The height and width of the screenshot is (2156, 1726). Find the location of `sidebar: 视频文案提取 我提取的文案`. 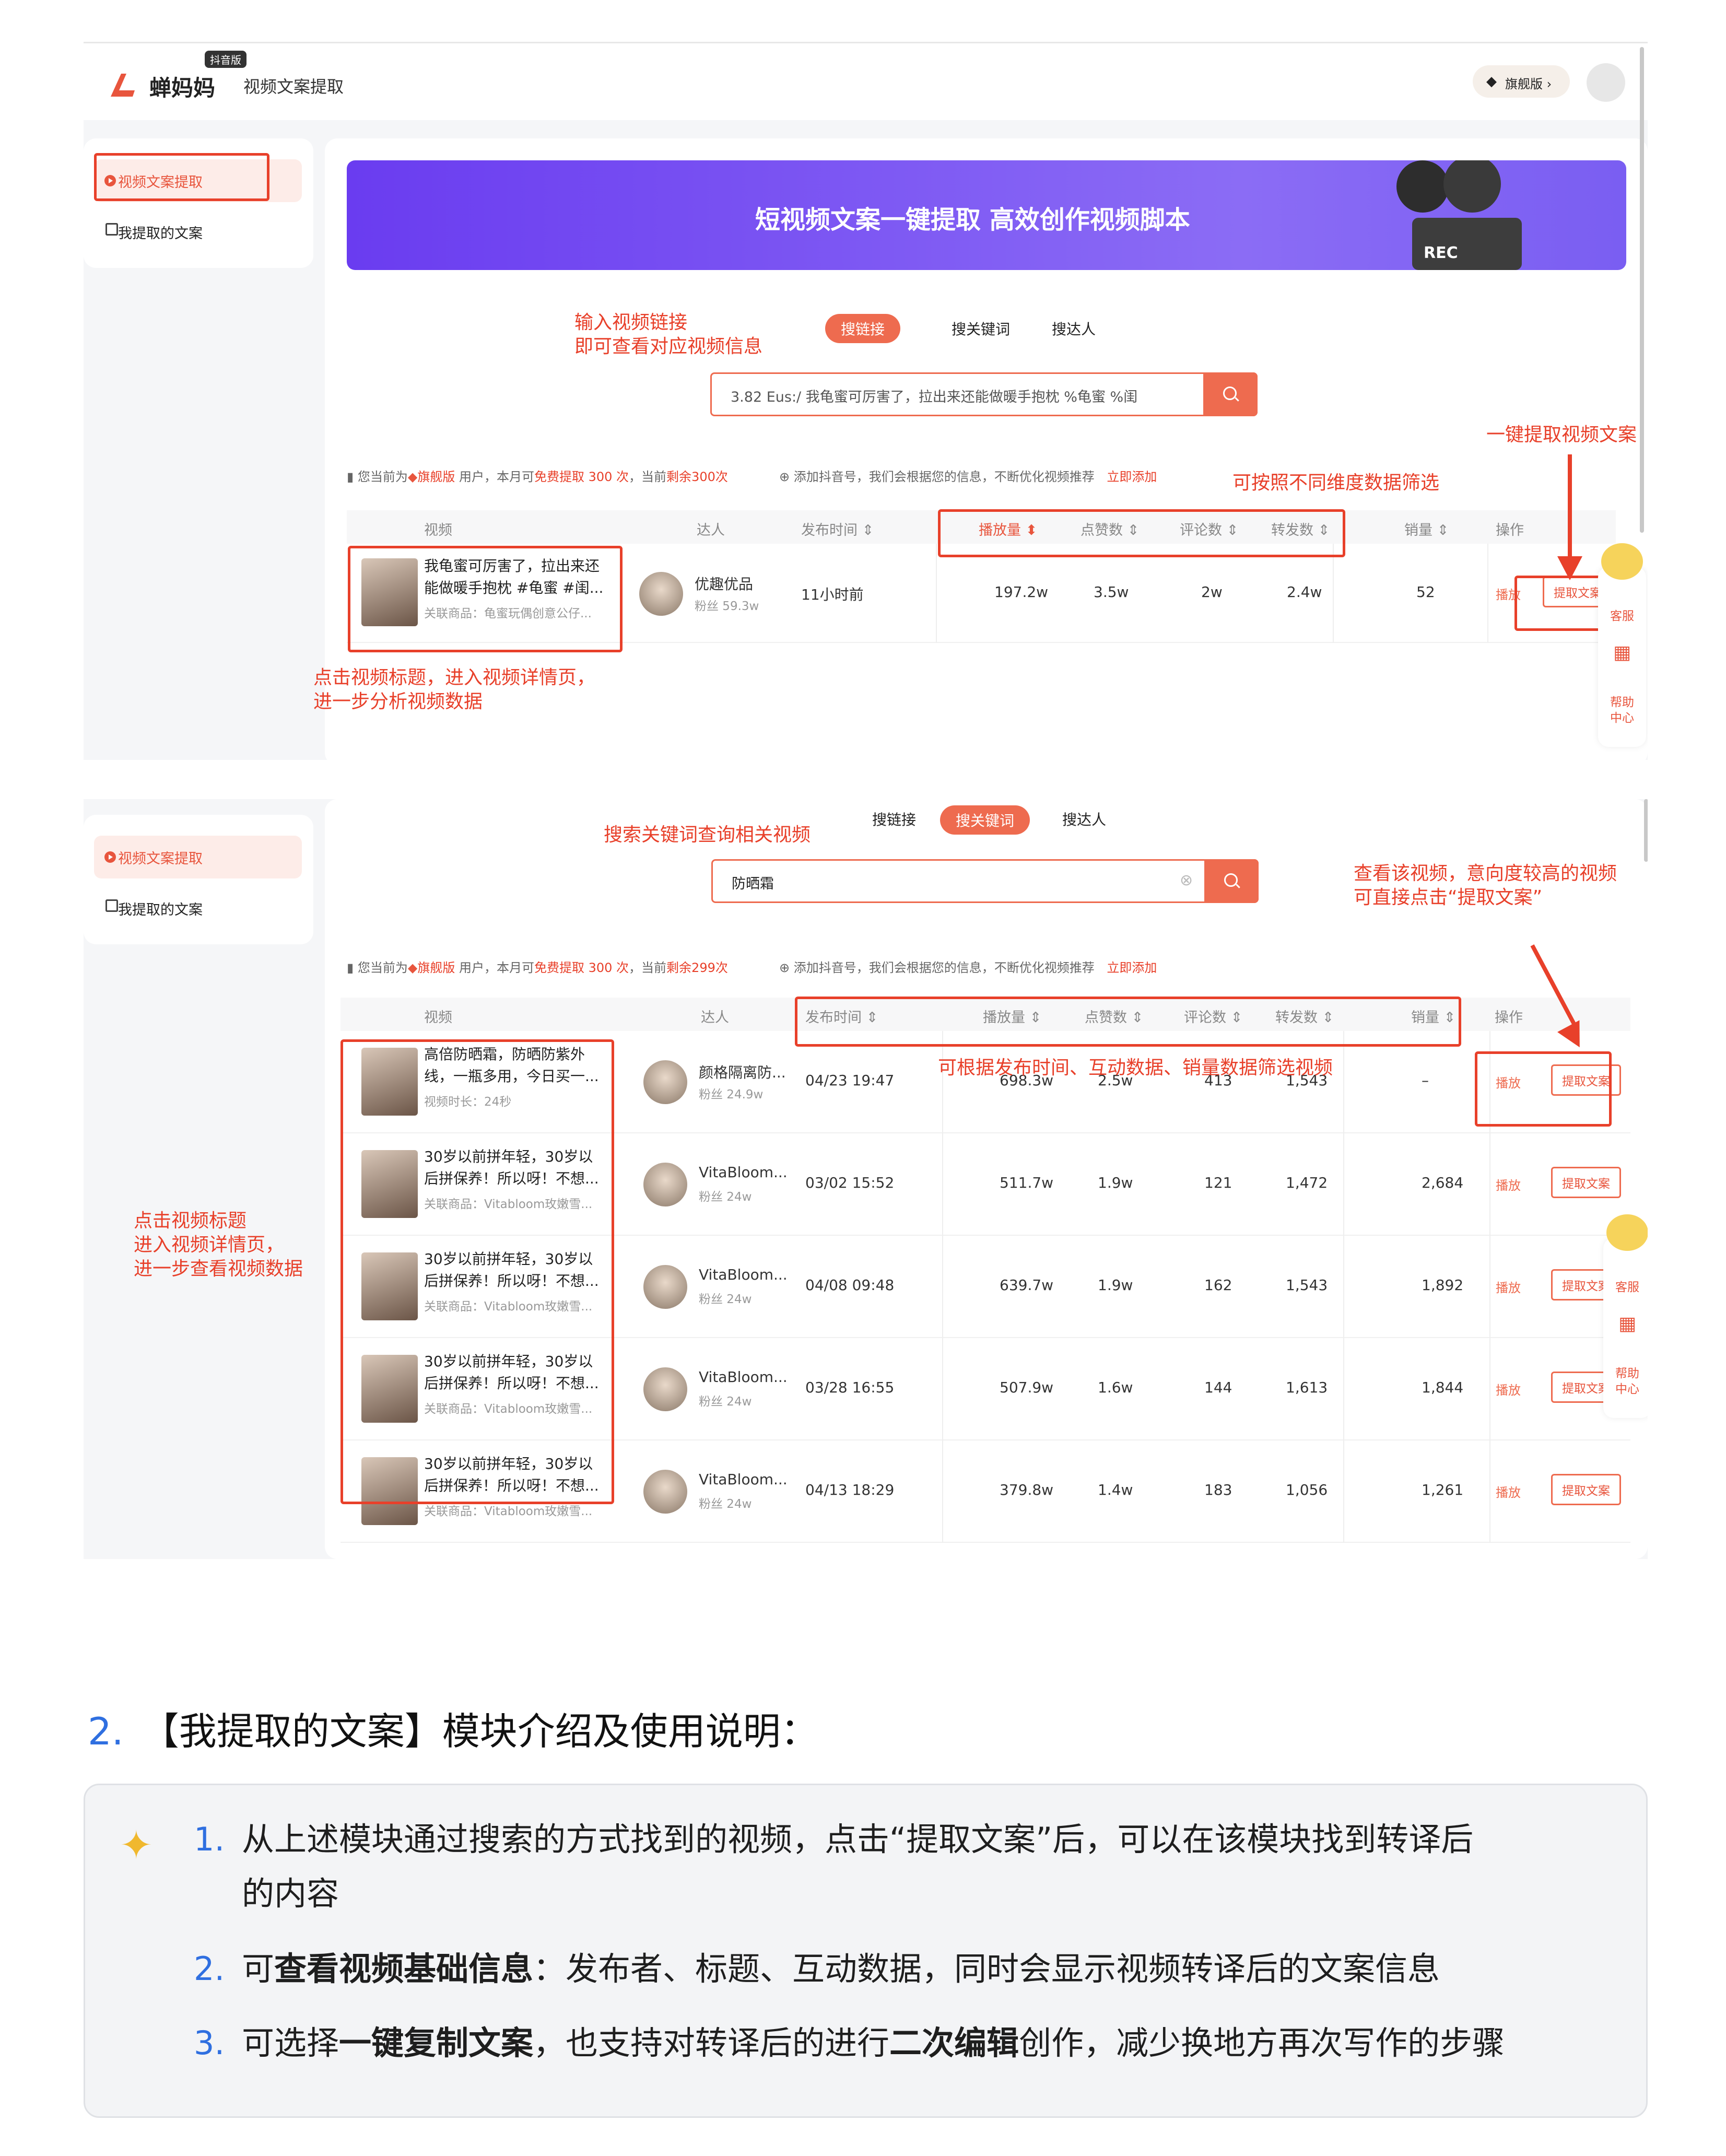

sidebar: 视频文案提取 我提取的文案 is located at coordinates (198, 880).